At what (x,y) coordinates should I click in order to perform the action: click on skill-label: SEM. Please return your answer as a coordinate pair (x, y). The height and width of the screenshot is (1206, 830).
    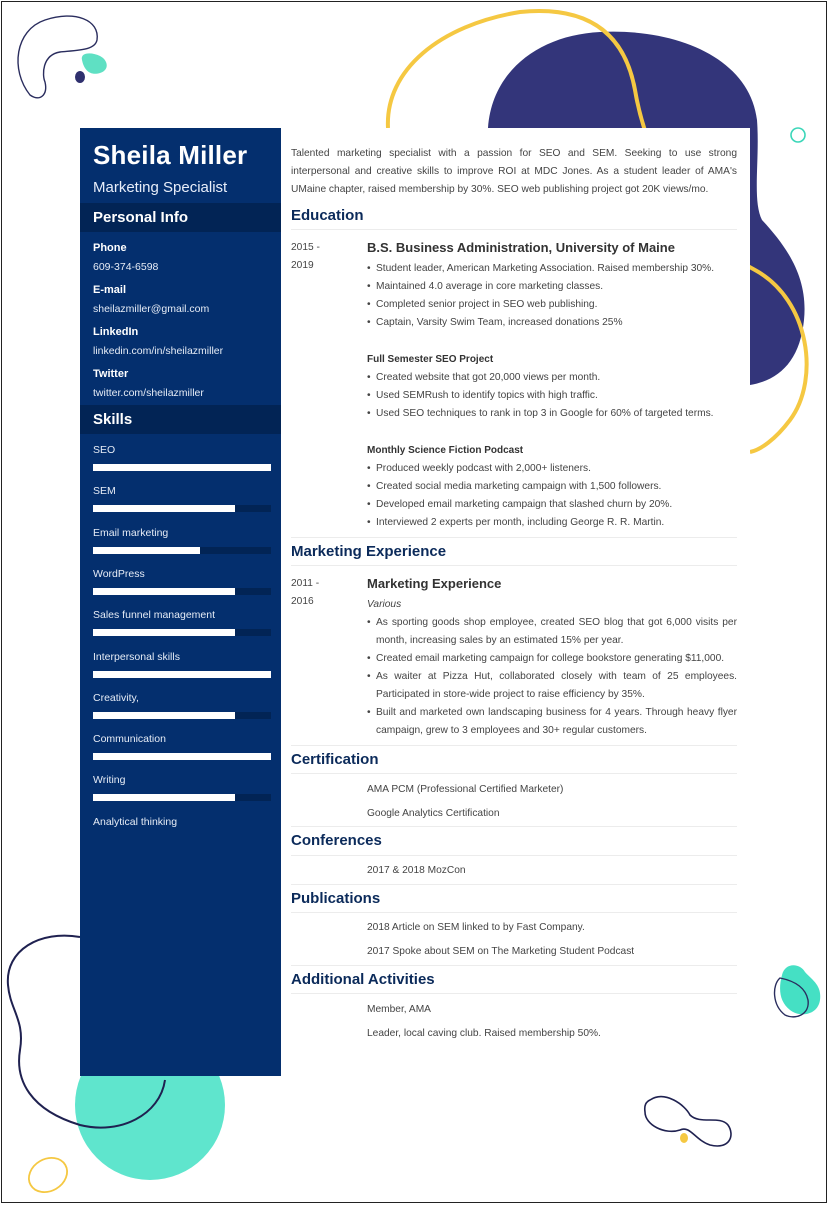
    Looking at the image, I should click on (104, 491).